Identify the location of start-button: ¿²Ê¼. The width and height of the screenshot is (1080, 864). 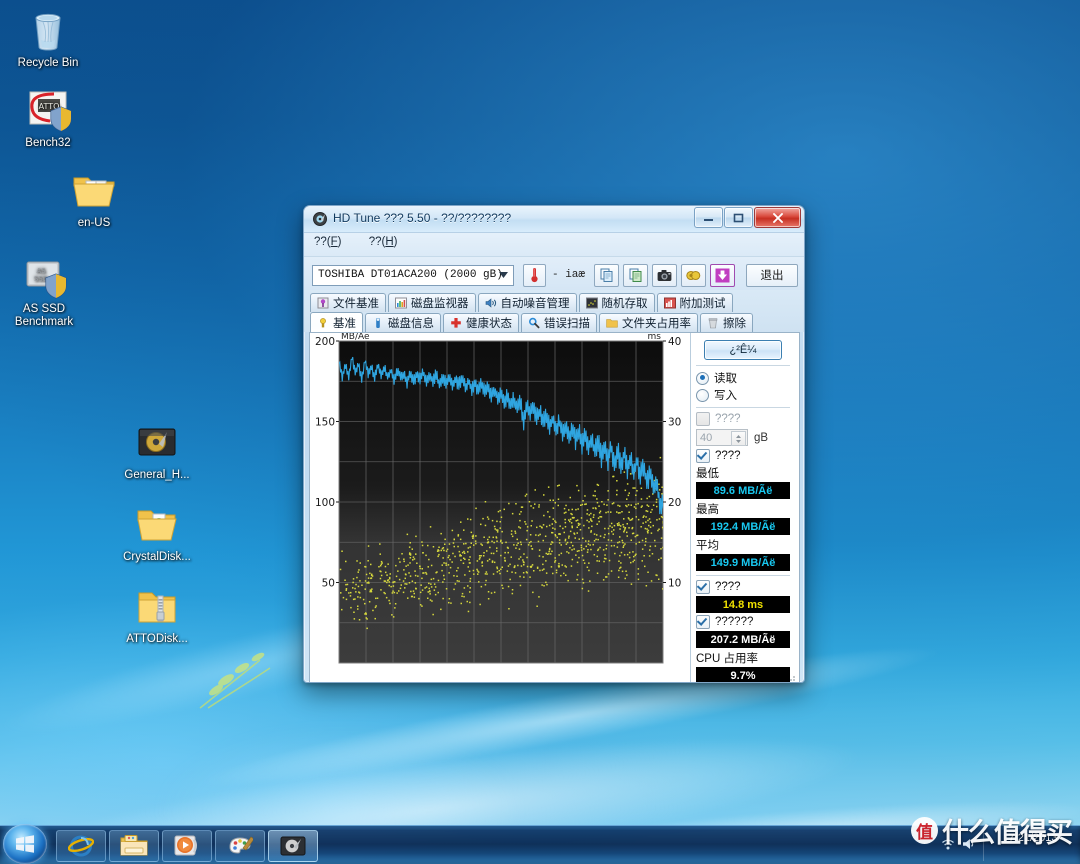
(743, 350).